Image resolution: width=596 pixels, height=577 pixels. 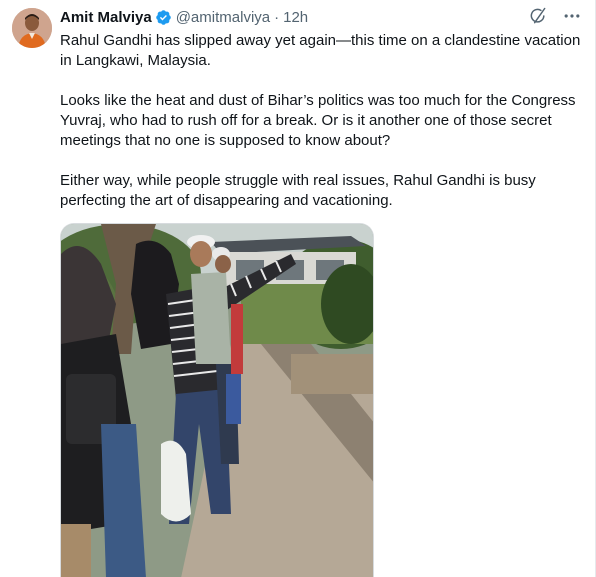 I want to click on tweet-actions, so click(x=555, y=16).